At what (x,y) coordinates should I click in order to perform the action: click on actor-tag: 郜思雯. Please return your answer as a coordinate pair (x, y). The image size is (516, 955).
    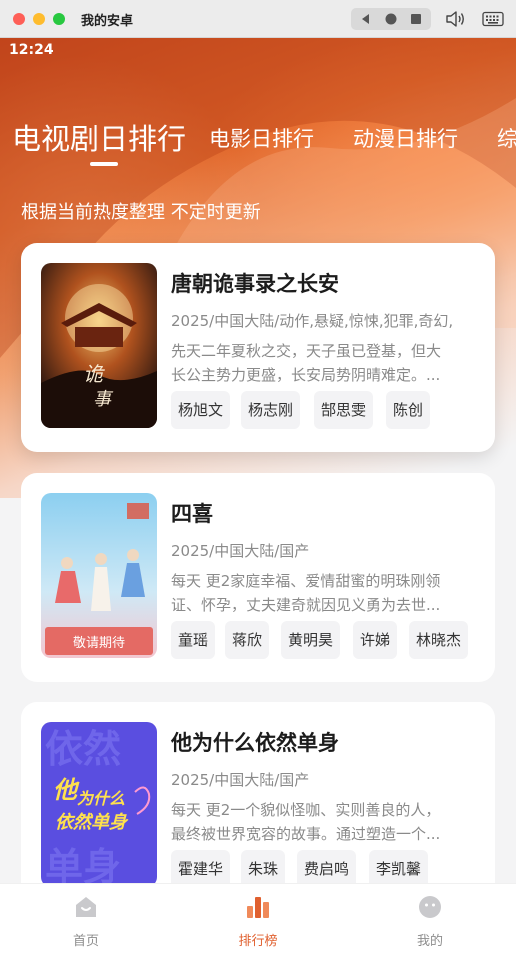
    Looking at the image, I should click on (344, 410).